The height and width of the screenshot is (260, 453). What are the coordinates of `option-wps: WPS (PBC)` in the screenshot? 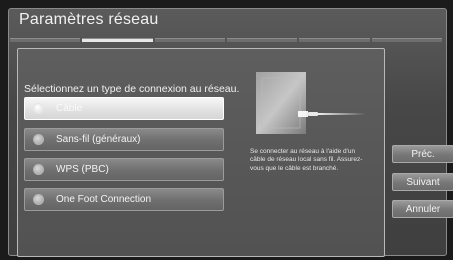 It's located at (124, 169).